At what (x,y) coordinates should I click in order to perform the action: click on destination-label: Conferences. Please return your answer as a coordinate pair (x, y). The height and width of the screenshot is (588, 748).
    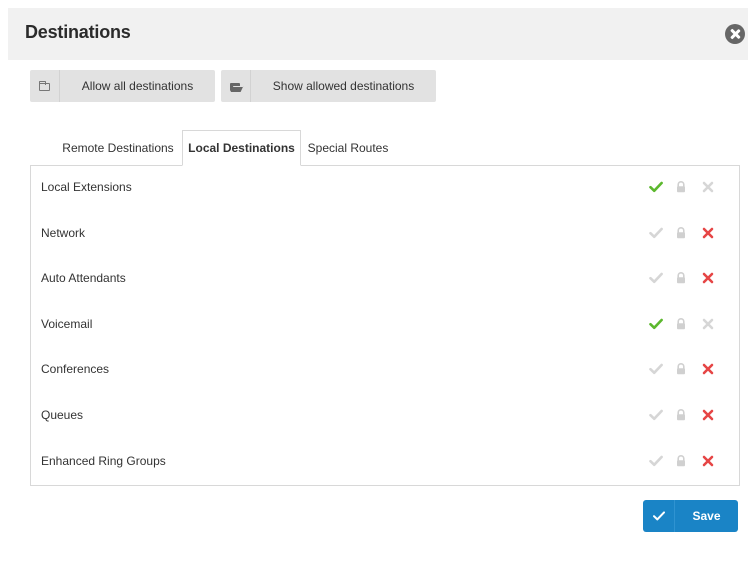
    Looking at the image, I should click on (75, 369).